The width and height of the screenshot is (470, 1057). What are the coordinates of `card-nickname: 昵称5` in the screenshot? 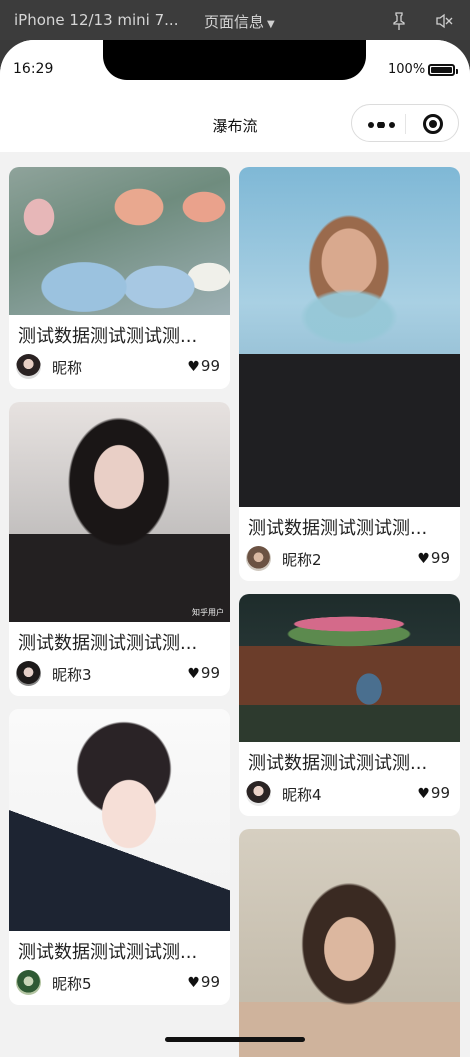 It's located at (72, 984).